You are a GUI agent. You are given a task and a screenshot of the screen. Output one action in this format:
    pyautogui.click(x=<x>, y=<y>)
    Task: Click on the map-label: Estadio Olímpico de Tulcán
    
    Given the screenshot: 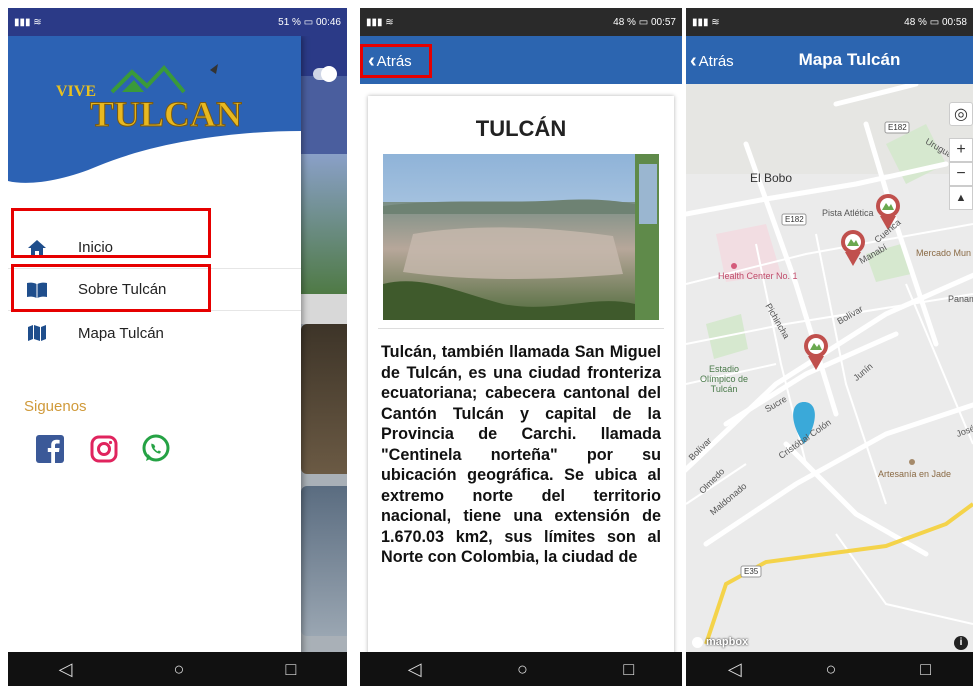 What is the action you would take?
    pyautogui.click(x=724, y=379)
    